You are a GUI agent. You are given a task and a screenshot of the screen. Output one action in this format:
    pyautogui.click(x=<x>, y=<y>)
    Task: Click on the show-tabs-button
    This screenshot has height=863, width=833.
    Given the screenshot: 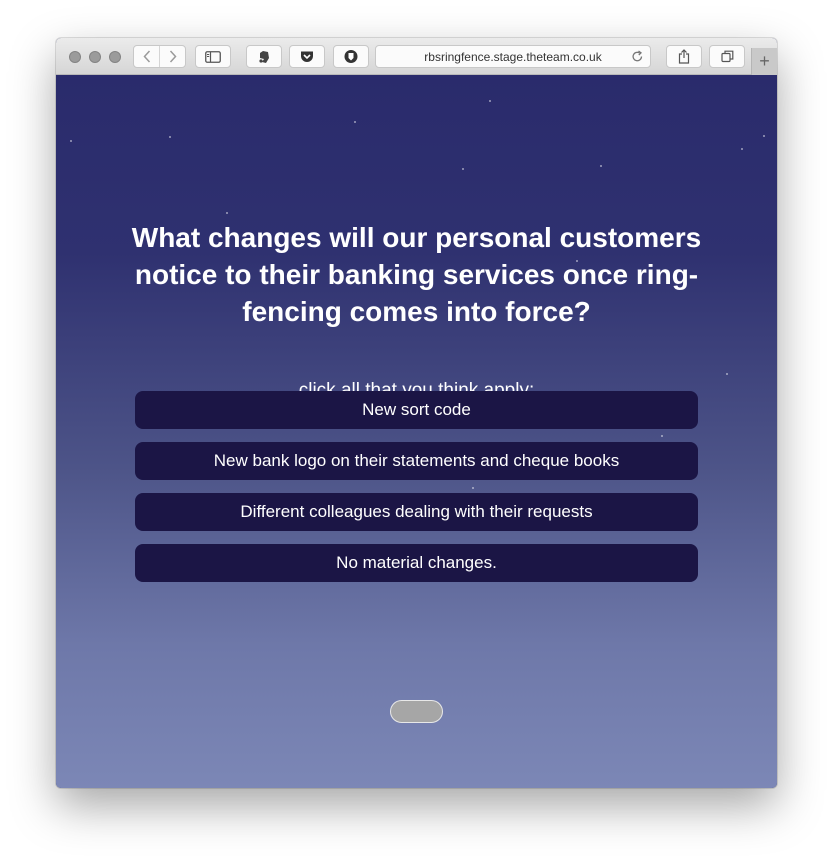 What is the action you would take?
    pyautogui.click(x=727, y=56)
    